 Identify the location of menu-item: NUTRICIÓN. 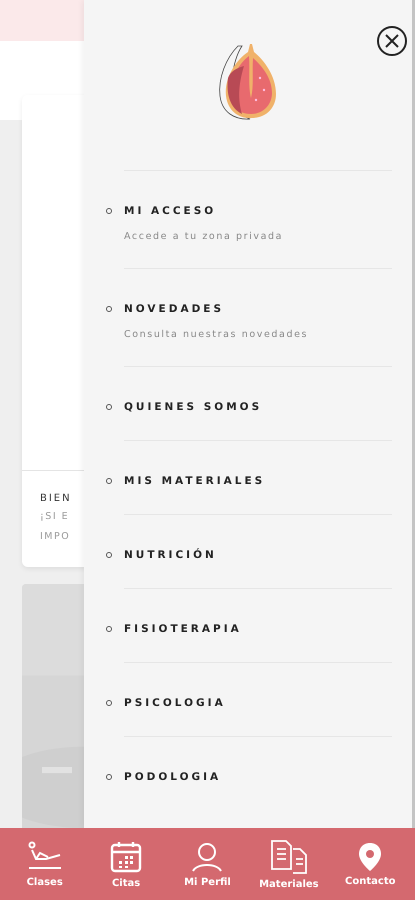
(170, 555).